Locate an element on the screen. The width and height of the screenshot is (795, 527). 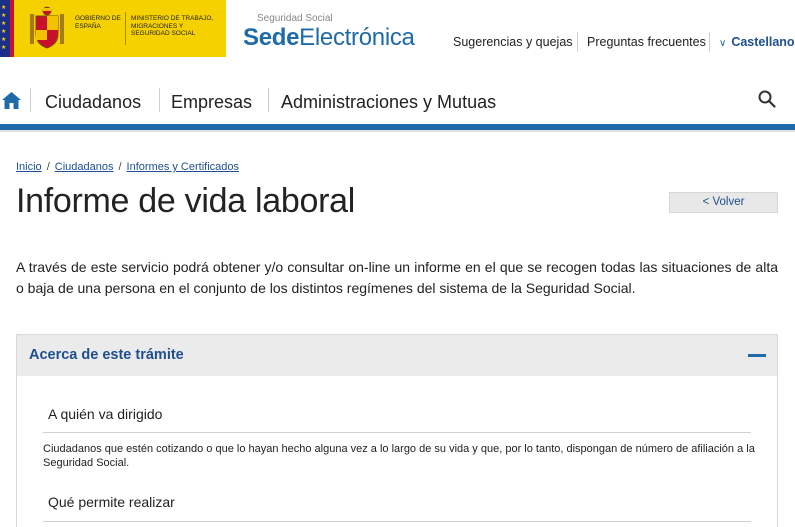
language-selector: ∨ Castellano is located at coordinates (757, 42).